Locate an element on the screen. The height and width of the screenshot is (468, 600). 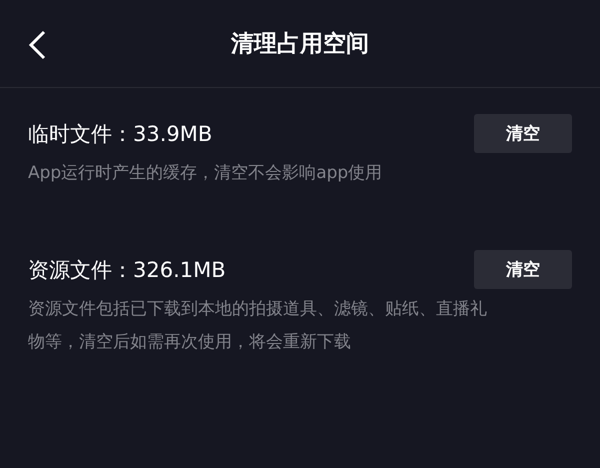
description-text: 资源文件包括已下载到本地的拍摄道具、滤镜、贴纸、直播礼物等，清空后如需再次使用，将会重新下载 is located at coordinates (258, 326).